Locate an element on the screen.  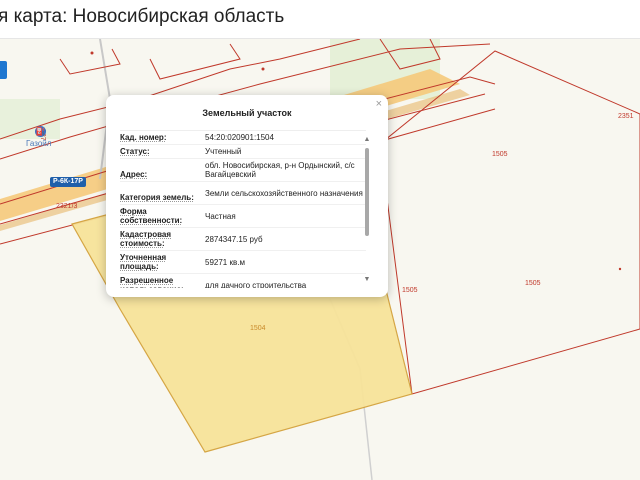
parcel-label: 2321/3 is located at coordinates (67, 206).